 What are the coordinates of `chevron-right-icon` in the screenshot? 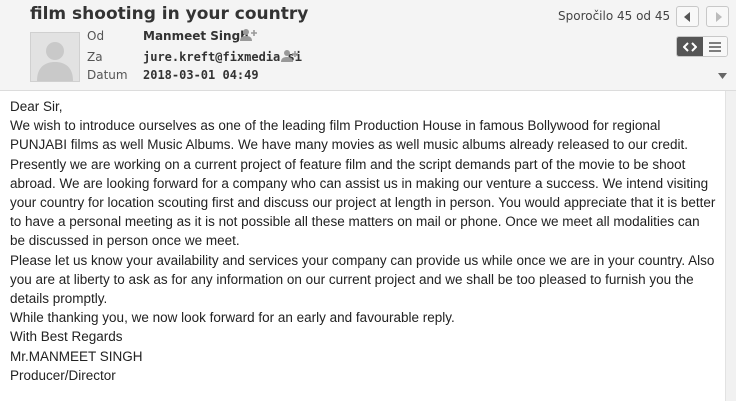 It's located at (718, 16).